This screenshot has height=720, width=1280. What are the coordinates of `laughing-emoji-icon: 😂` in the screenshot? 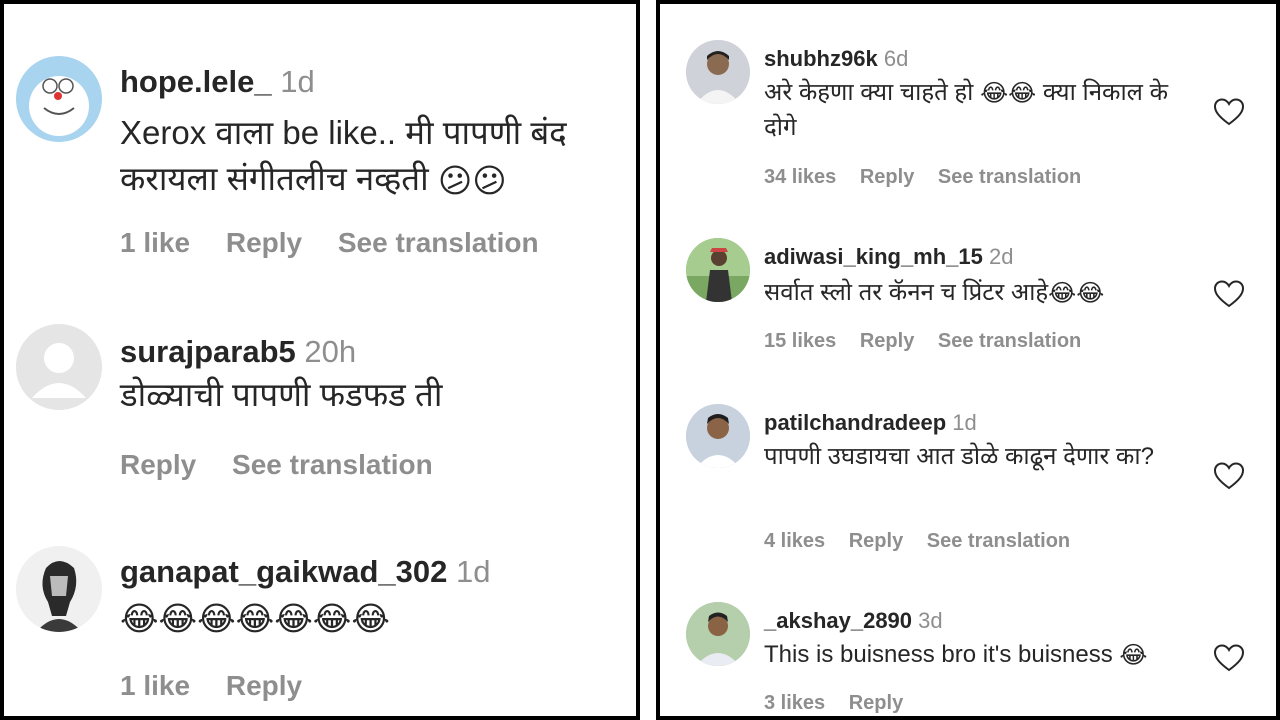 It's located at (1133, 655).